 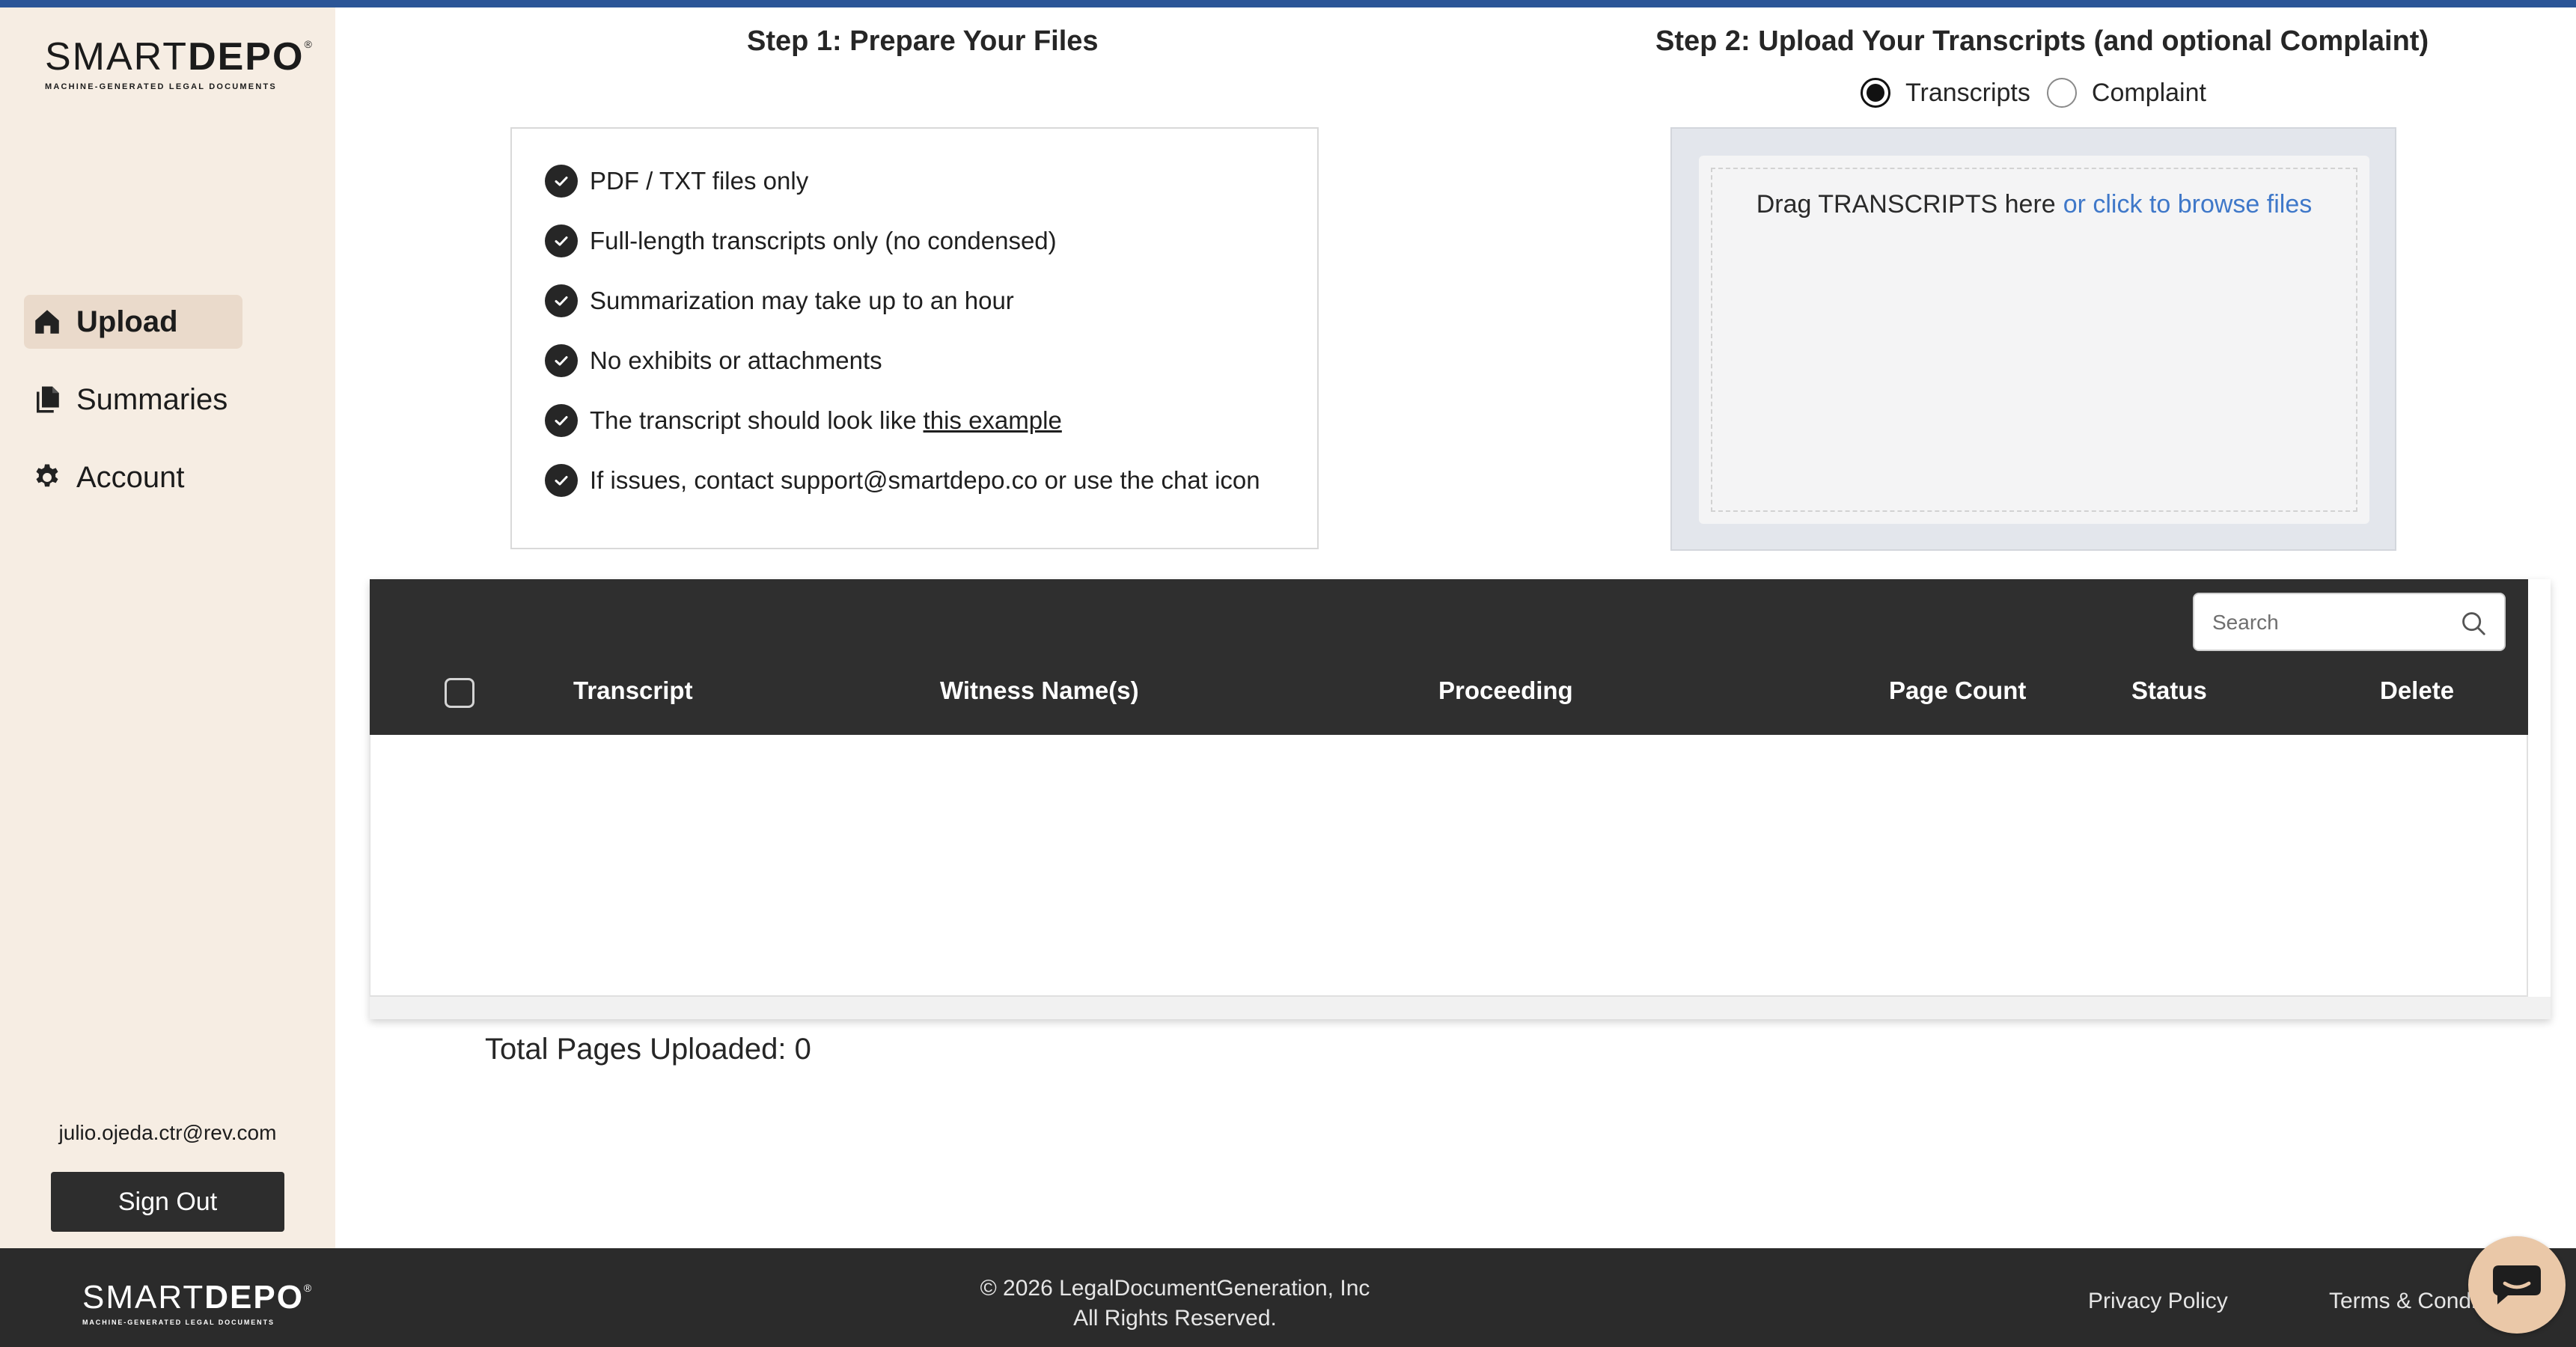 I want to click on step1-title: Step 1: Prepare Your Files, so click(x=923, y=41).